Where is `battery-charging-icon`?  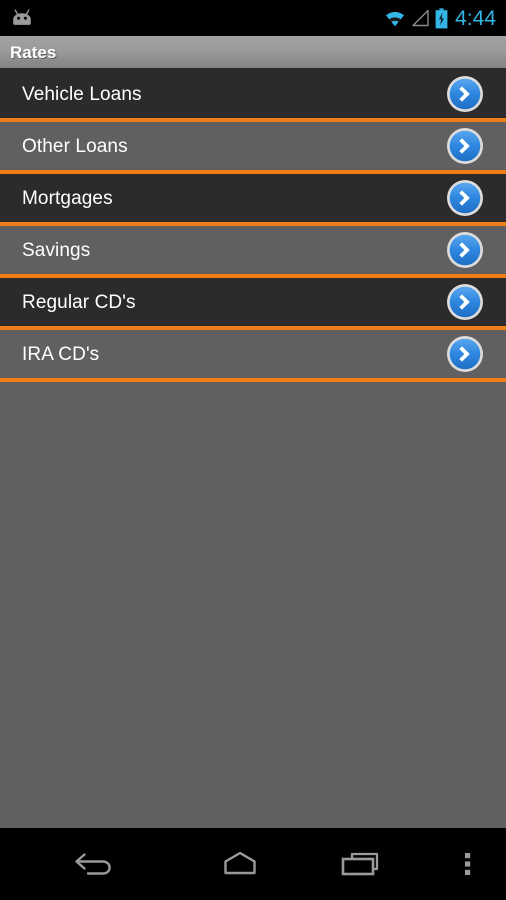
battery-charging-icon is located at coordinates (441, 18).